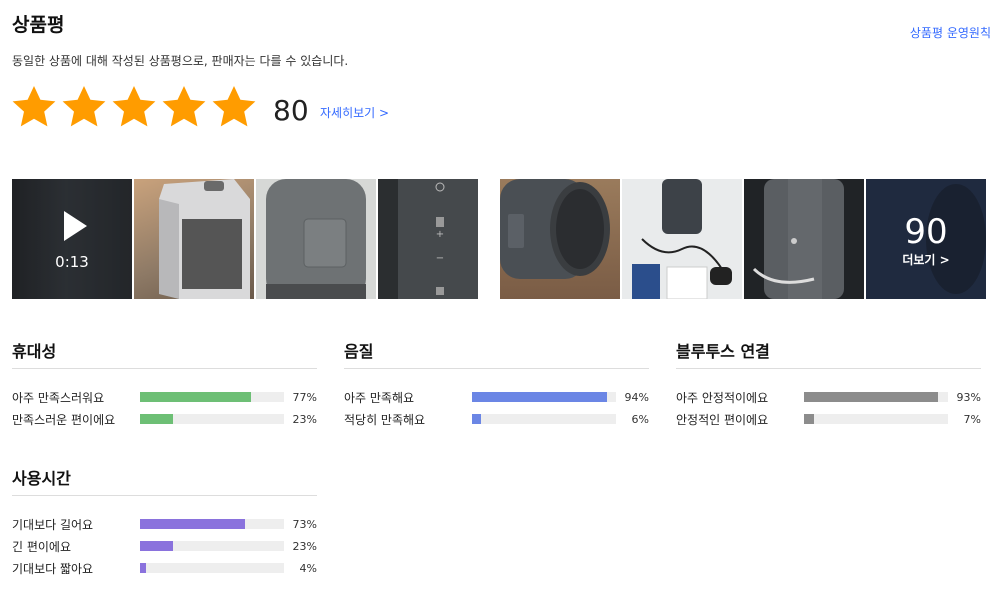 The image size is (1001, 593). Describe the element at coordinates (496, 353) in the screenshot. I see `survey-title: 음질` at that location.